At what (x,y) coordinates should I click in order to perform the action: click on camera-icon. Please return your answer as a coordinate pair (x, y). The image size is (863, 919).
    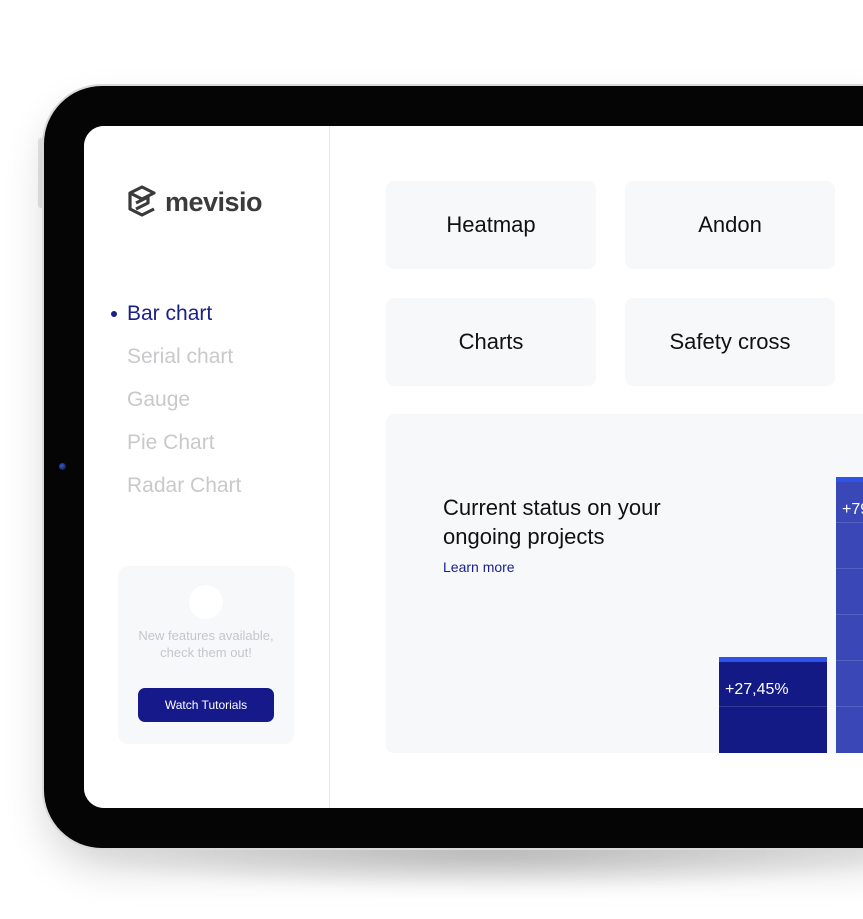
    Looking at the image, I should click on (62, 466).